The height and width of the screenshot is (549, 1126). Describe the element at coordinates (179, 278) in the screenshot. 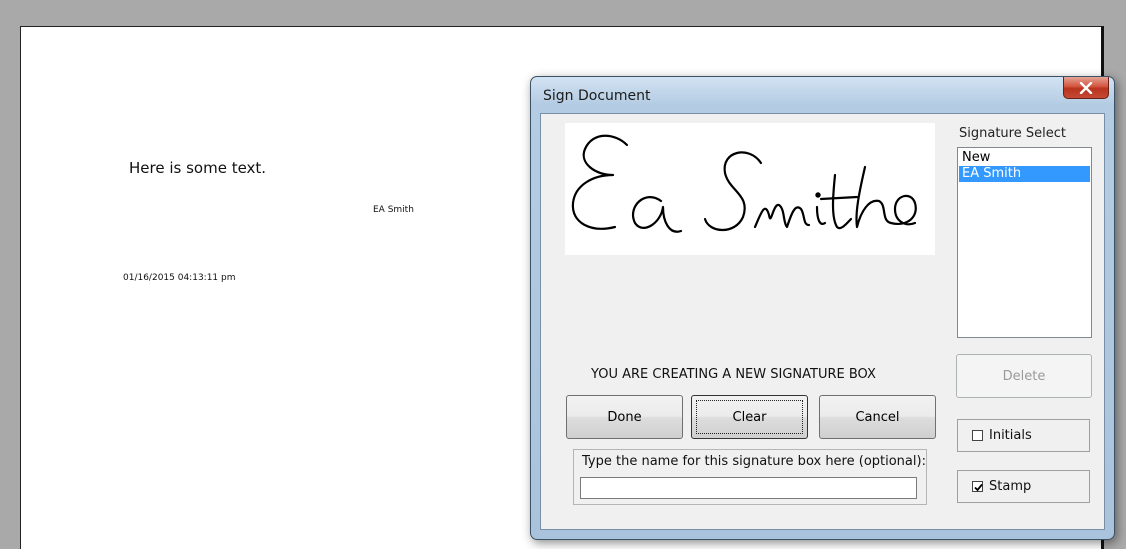

I see `document-timestamp: 01/16/2015 04:13:11 pm` at that location.